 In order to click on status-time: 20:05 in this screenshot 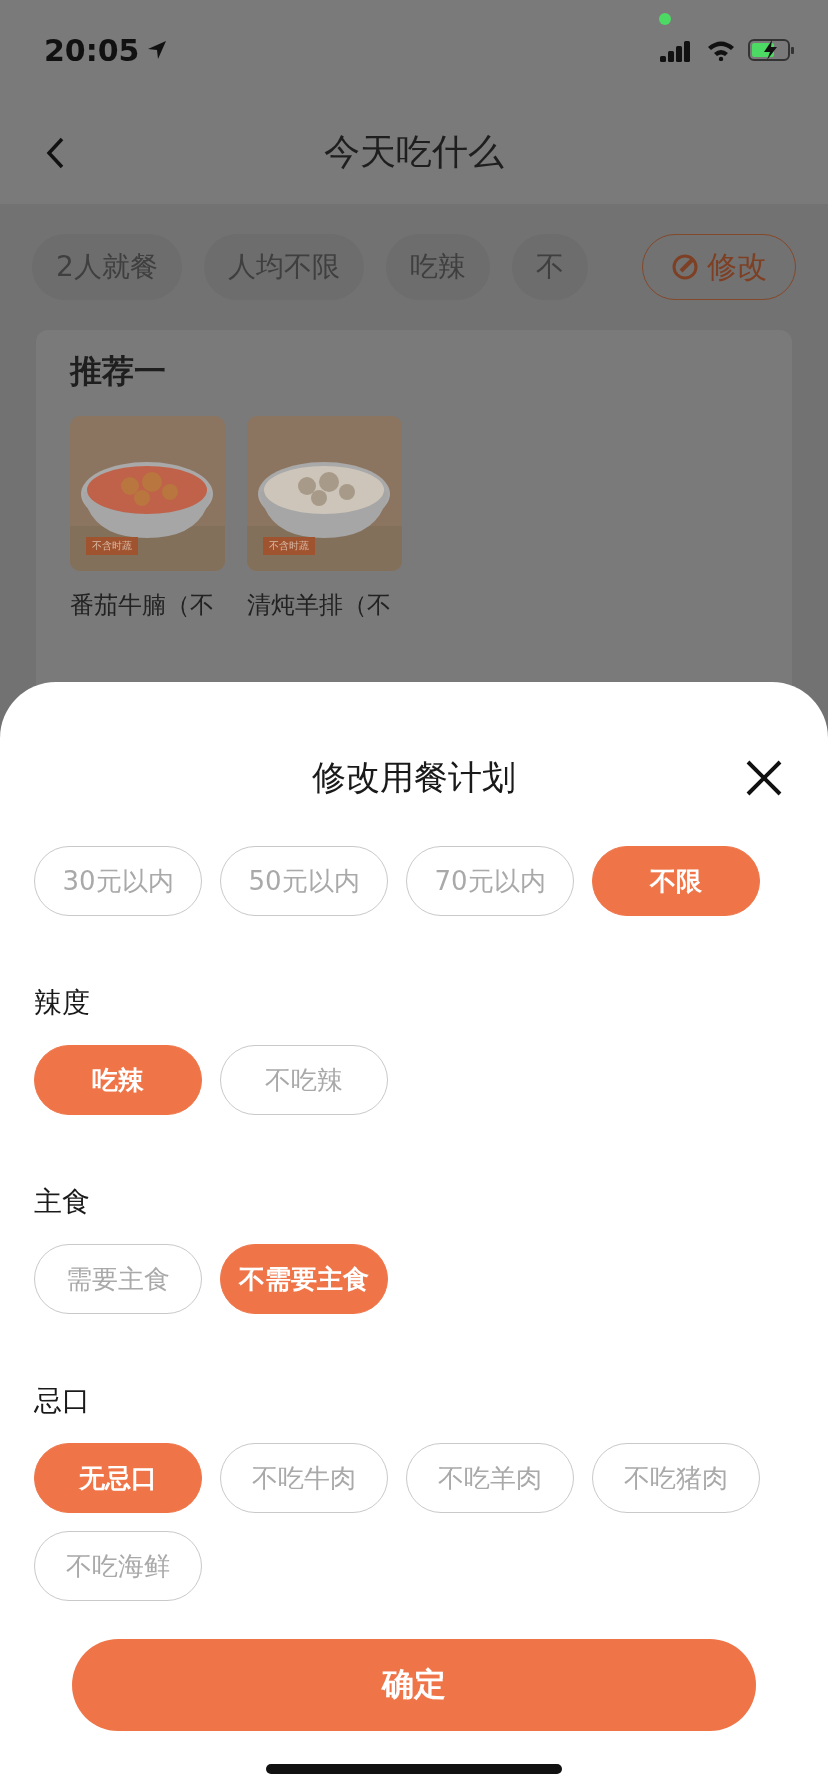, I will do `click(92, 50)`.